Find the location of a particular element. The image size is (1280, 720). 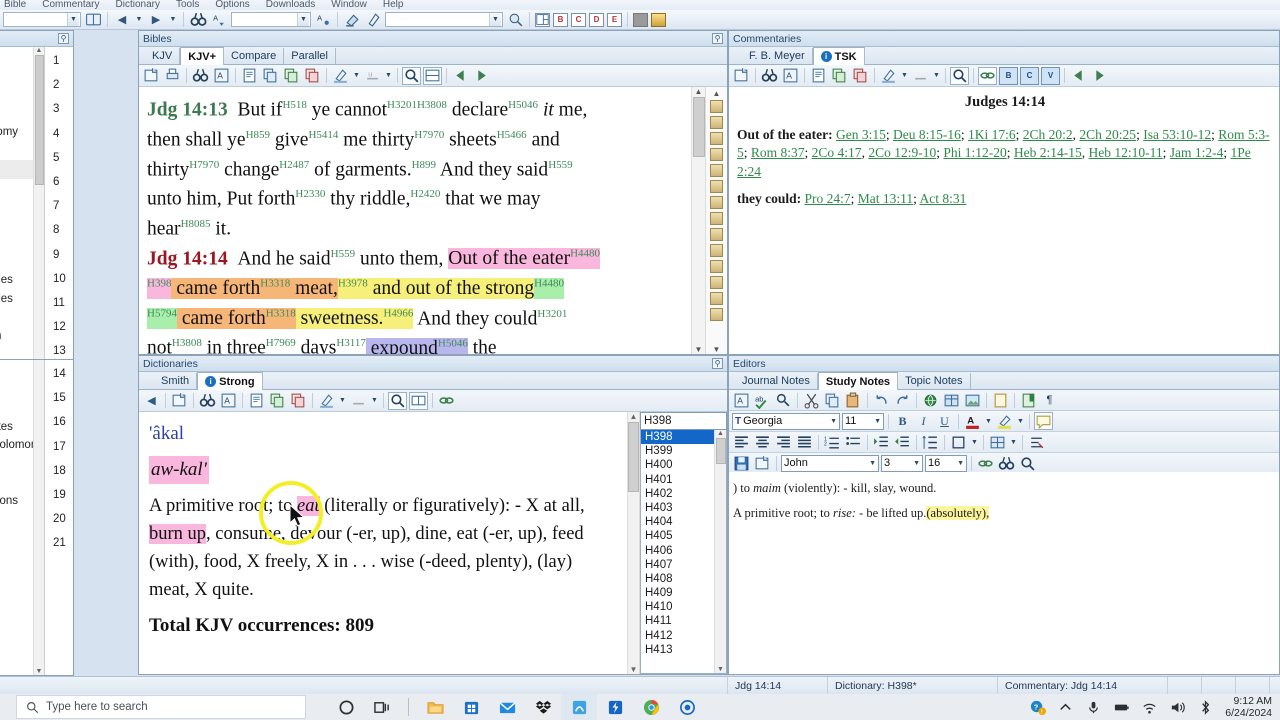

scrollbar-thumb is located at coordinates (720, 451).